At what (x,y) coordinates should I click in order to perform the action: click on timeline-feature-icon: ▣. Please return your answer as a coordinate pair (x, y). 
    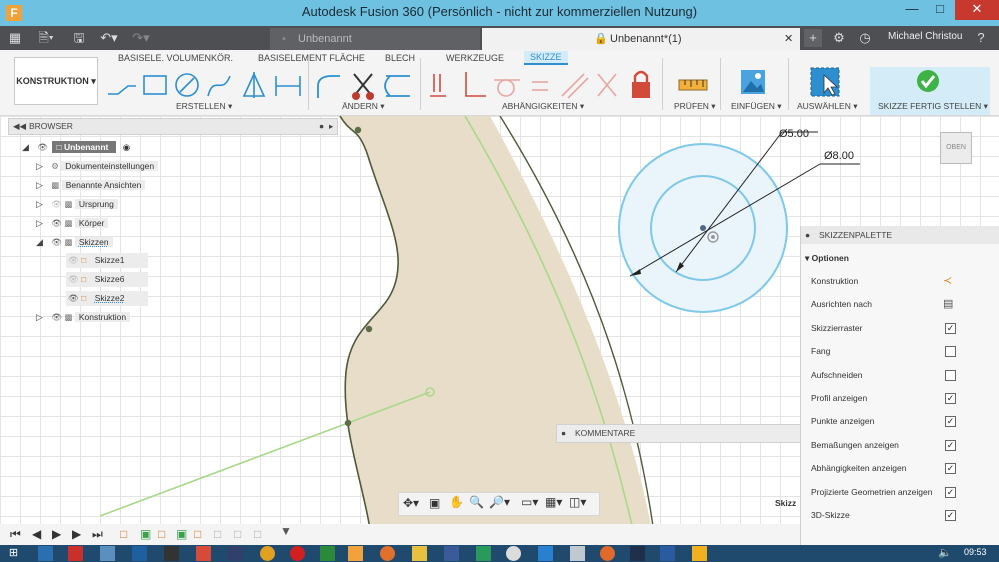
    Looking at the image, I should click on (181, 534).